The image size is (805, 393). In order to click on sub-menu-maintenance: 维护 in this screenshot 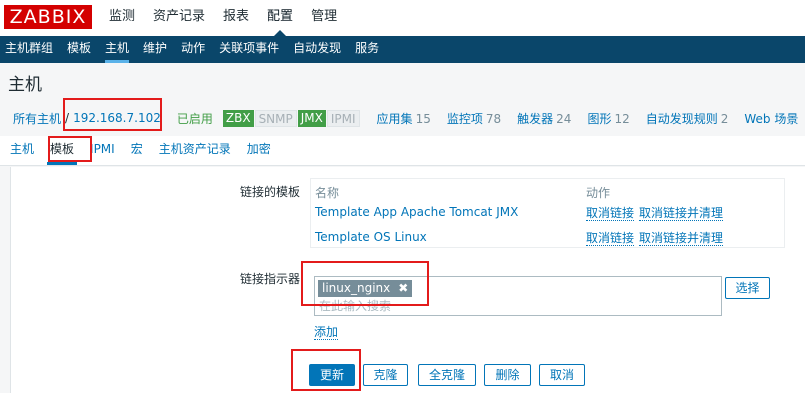, I will do `click(155, 49)`.